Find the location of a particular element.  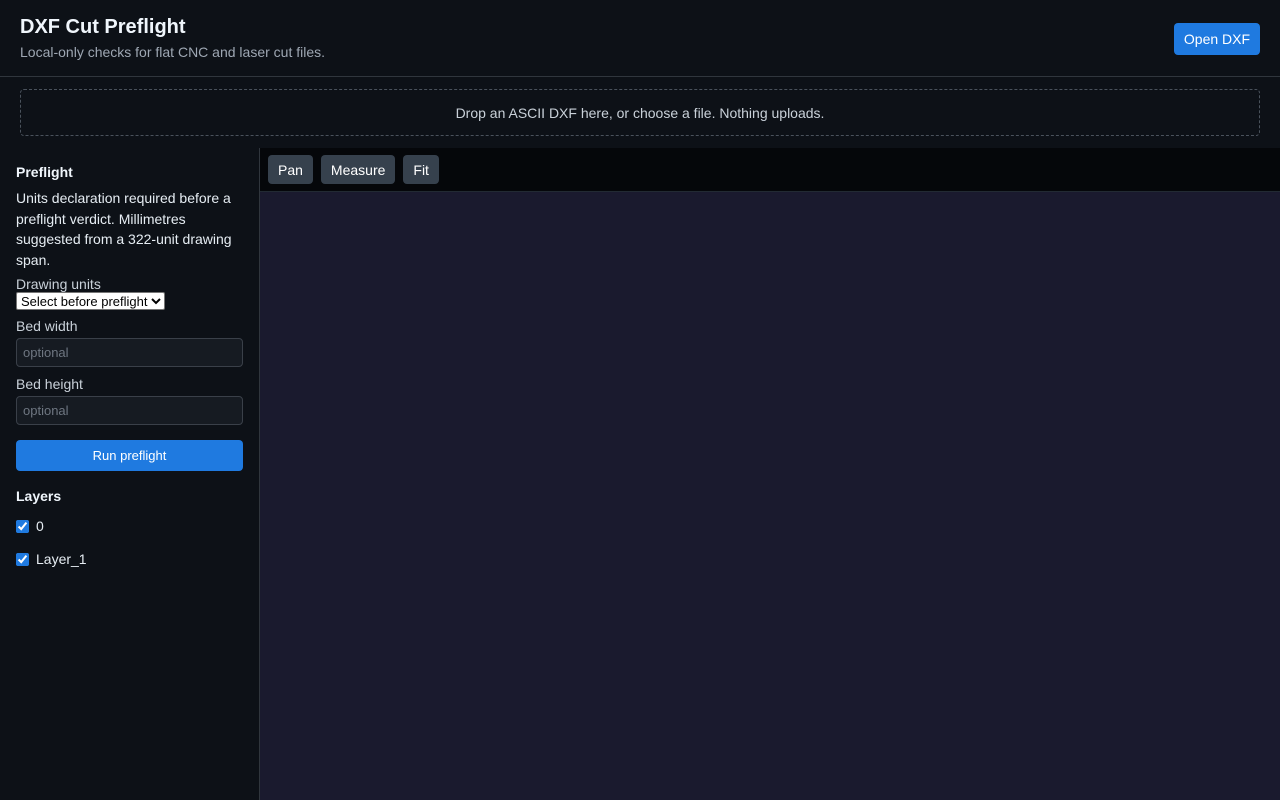

units-label: Drawing units is located at coordinates (58, 284).